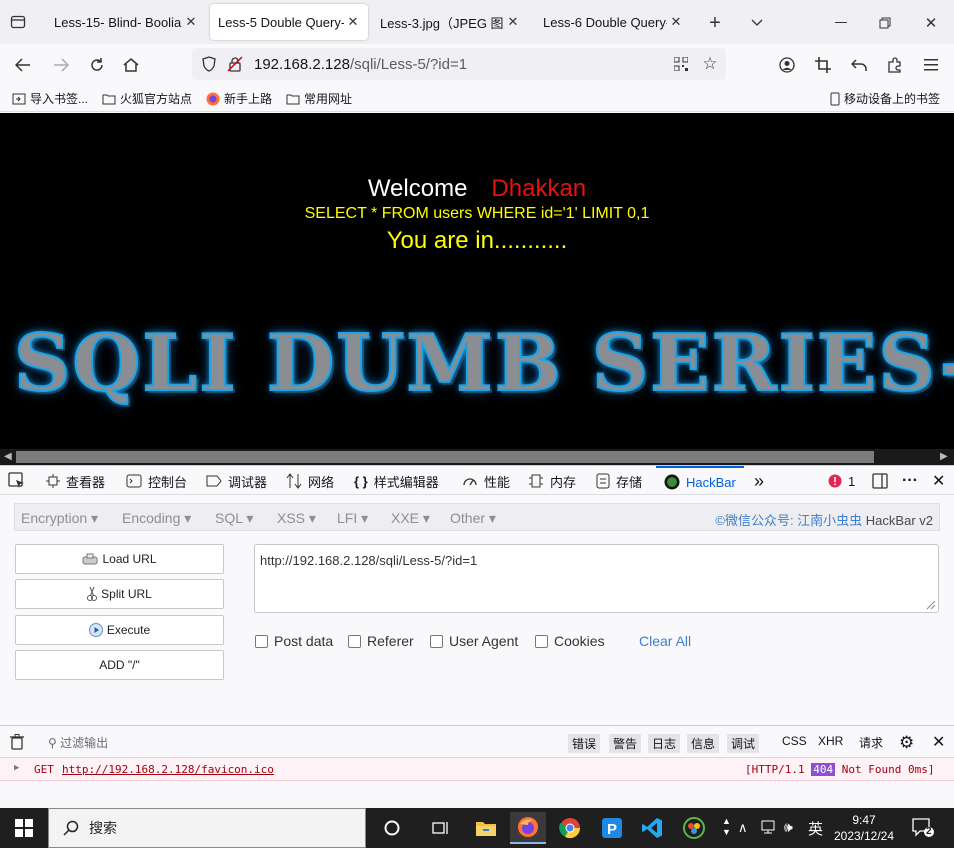 The image size is (954, 848). I want to click on referer-checkbox: Referer, so click(381, 641).